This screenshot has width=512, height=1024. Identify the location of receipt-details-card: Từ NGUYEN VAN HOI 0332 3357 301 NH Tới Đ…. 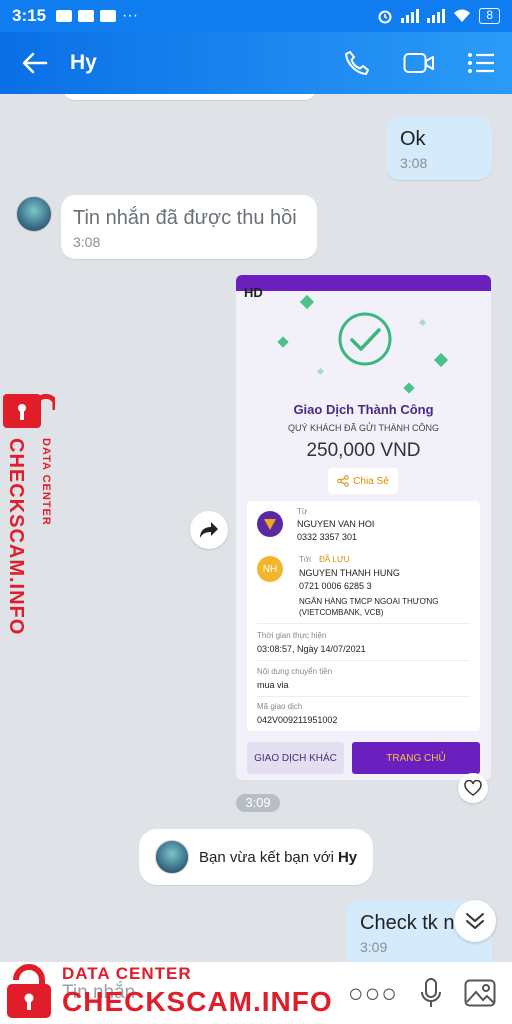
(363, 616).